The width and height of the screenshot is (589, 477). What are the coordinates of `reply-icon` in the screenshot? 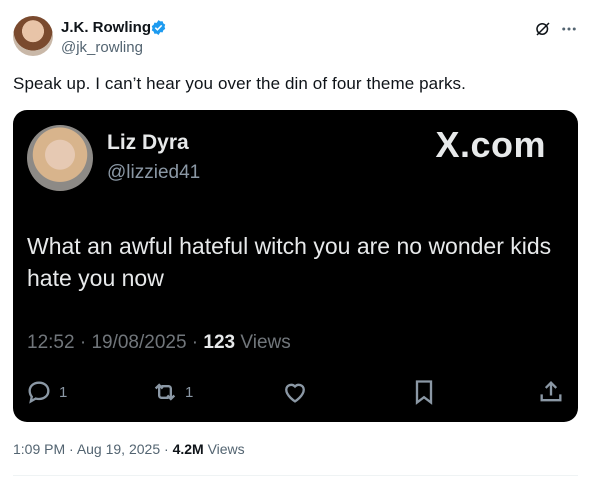 It's located at (39, 392).